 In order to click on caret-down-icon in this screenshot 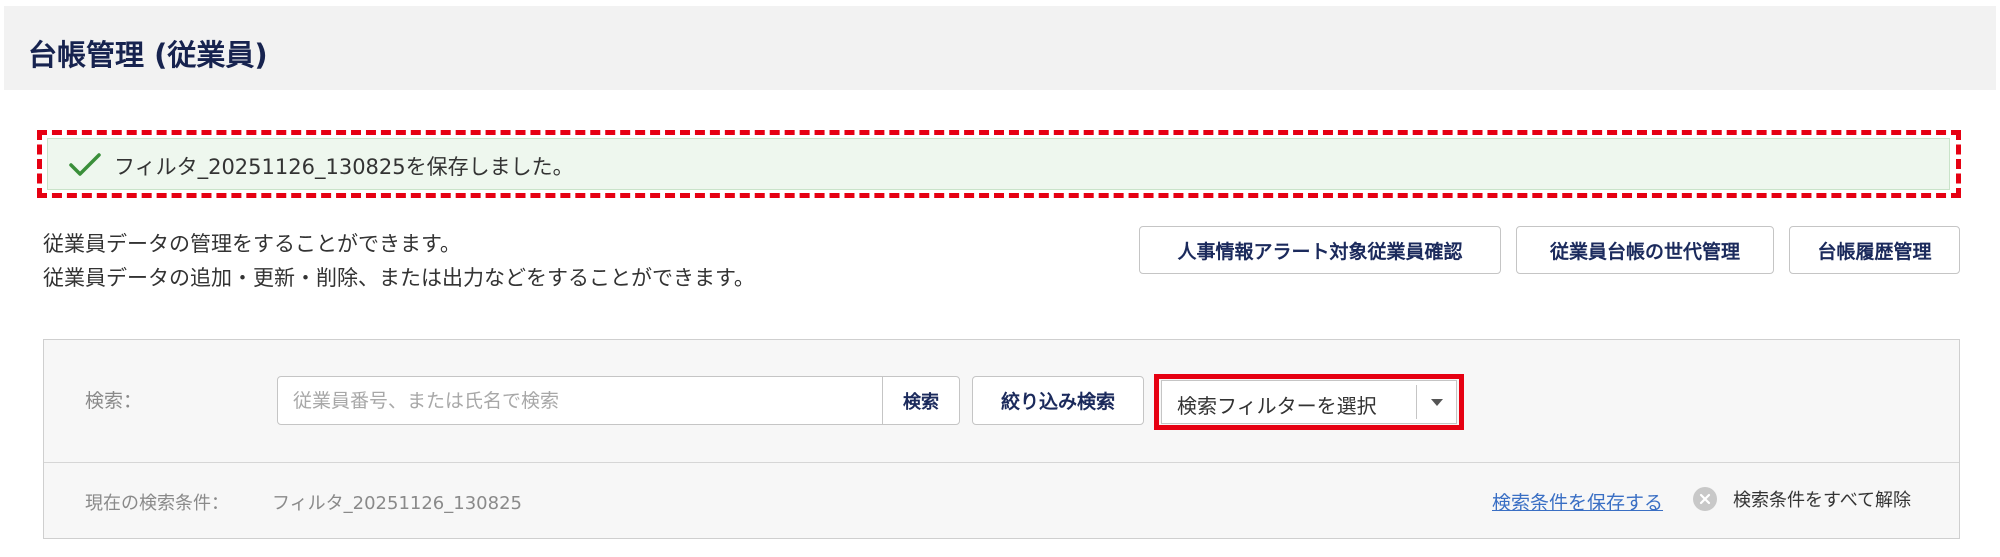, I will do `click(1437, 402)`.